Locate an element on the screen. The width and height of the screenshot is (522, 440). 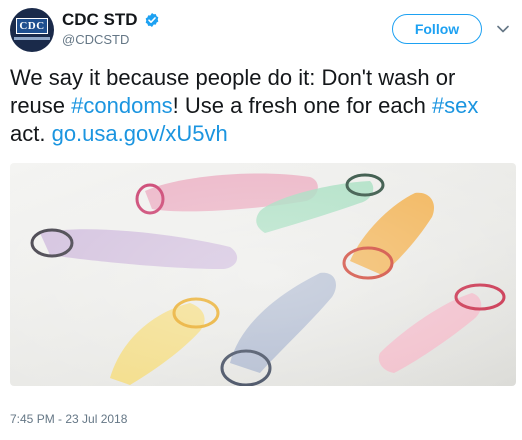
url-link: go.usa.gov/xU5vh is located at coordinates (140, 133).